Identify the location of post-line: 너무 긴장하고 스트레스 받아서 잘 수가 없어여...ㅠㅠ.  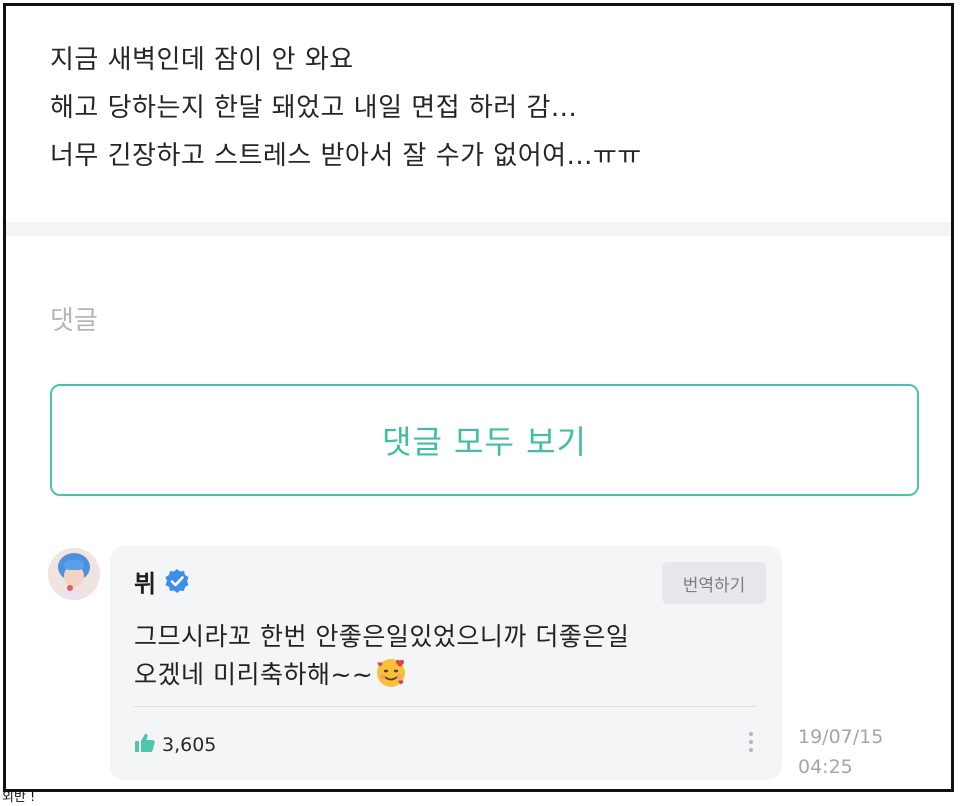
(346, 156).